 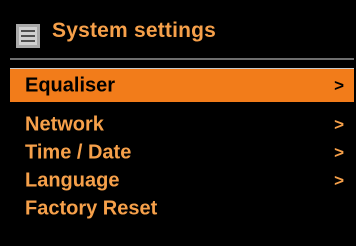 I want to click on menu-item-equaliser: Equaliser >, so click(x=182, y=85).